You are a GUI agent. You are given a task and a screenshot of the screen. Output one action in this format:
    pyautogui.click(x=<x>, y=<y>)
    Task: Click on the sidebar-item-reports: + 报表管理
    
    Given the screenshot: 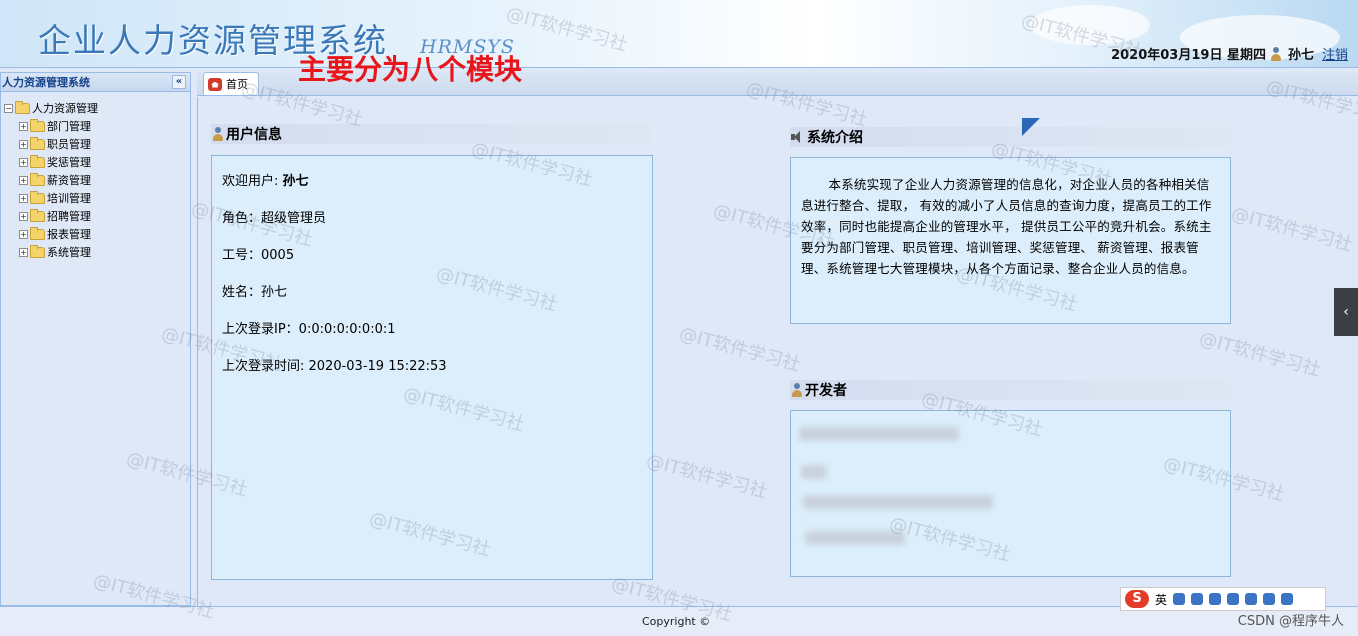 What is the action you would take?
    pyautogui.click(x=95, y=234)
    